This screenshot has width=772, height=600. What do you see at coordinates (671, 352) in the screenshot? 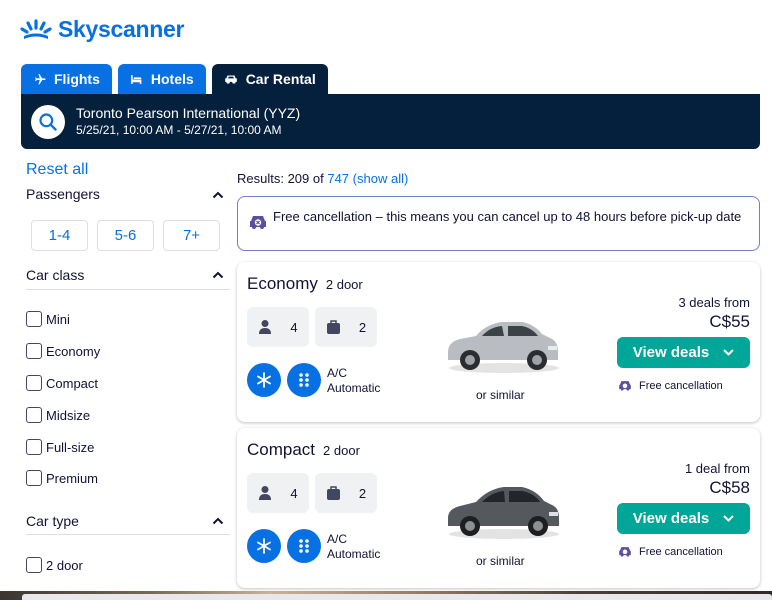
I see `view-deals-label: View deals` at bounding box center [671, 352].